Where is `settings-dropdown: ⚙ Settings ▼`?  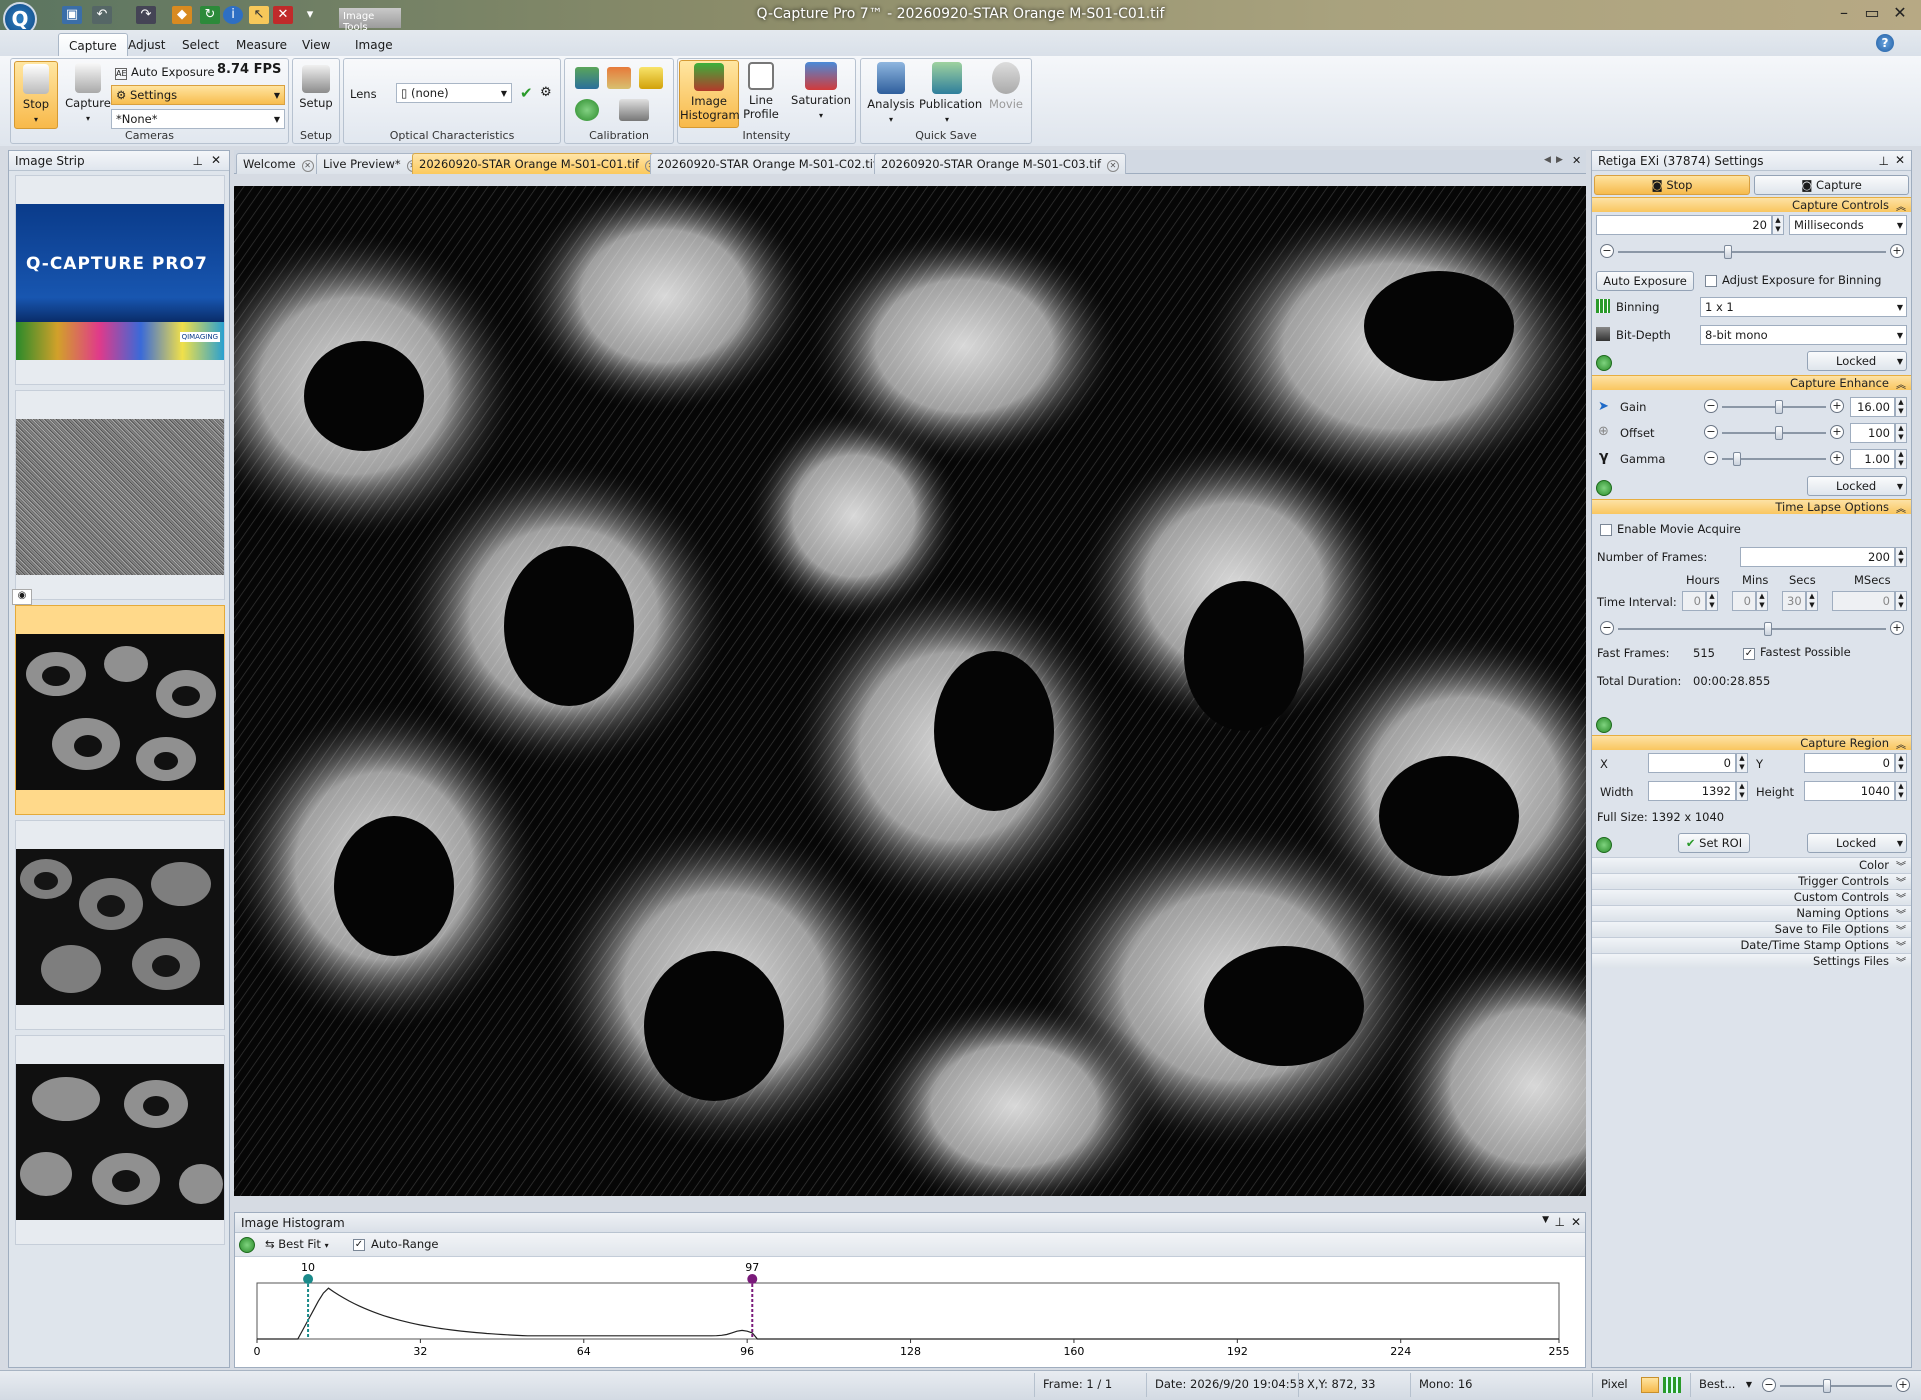 settings-dropdown: ⚙ Settings ▼ is located at coordinates (198, 95).